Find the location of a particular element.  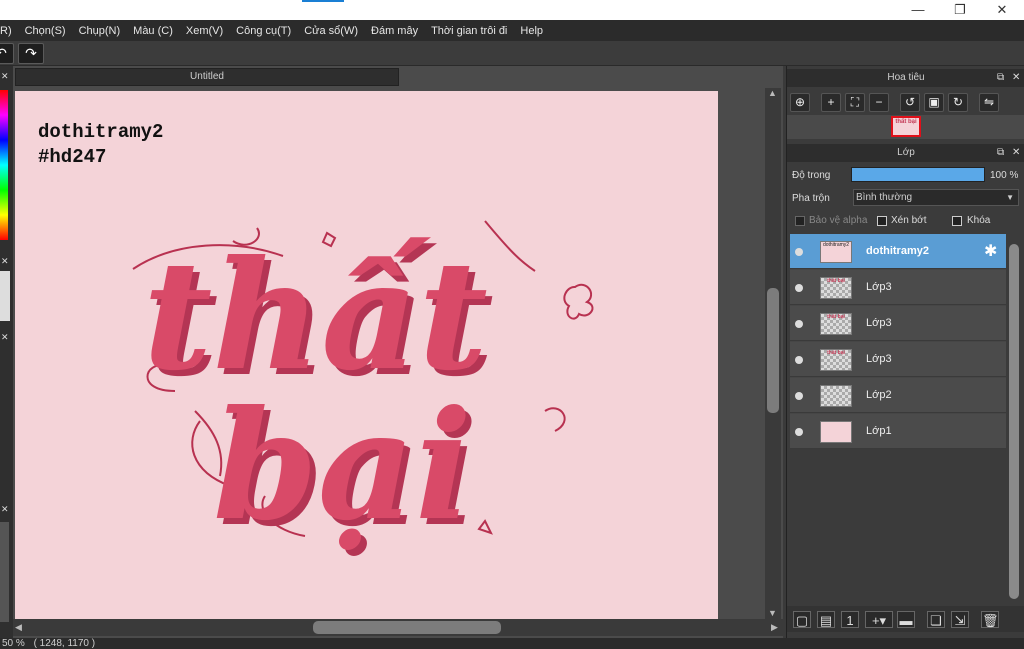

new-halftone-layer-icon: ▤ is located at coordinates (826, 619).